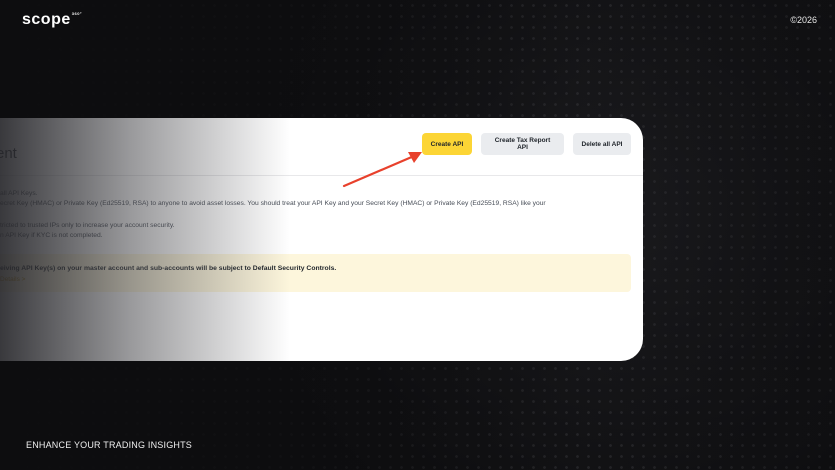 The height and width of the screenshot is (470, 835). I want to click on copyright: ©2026, so click(803, 20).